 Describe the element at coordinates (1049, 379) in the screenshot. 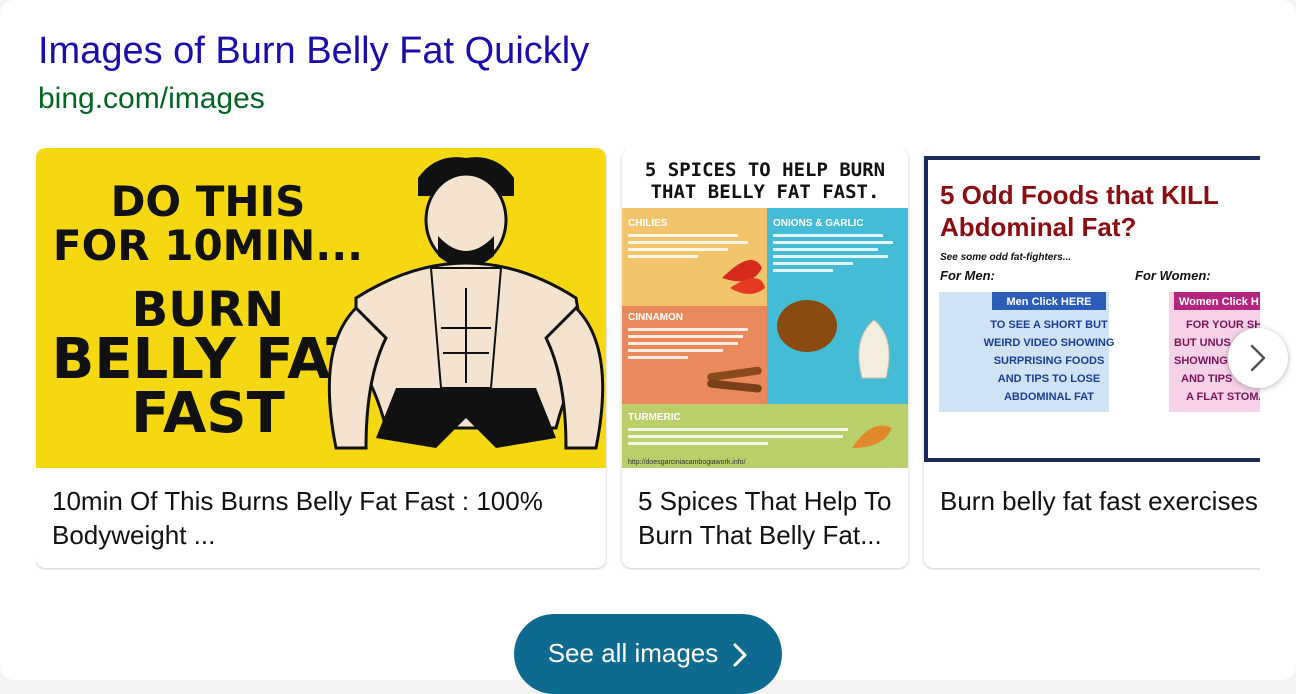

I see `men-box-line-4: AND TIPS TO LOSE` at that location.